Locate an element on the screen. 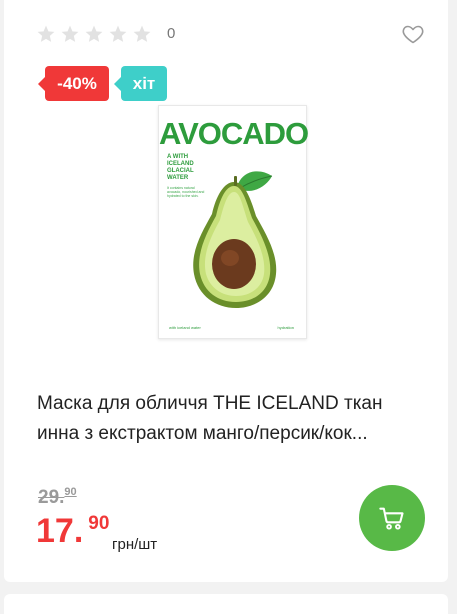 This screenshot has height=614, width=457. old-price: 29.90 is located at coordinates (57, 497).